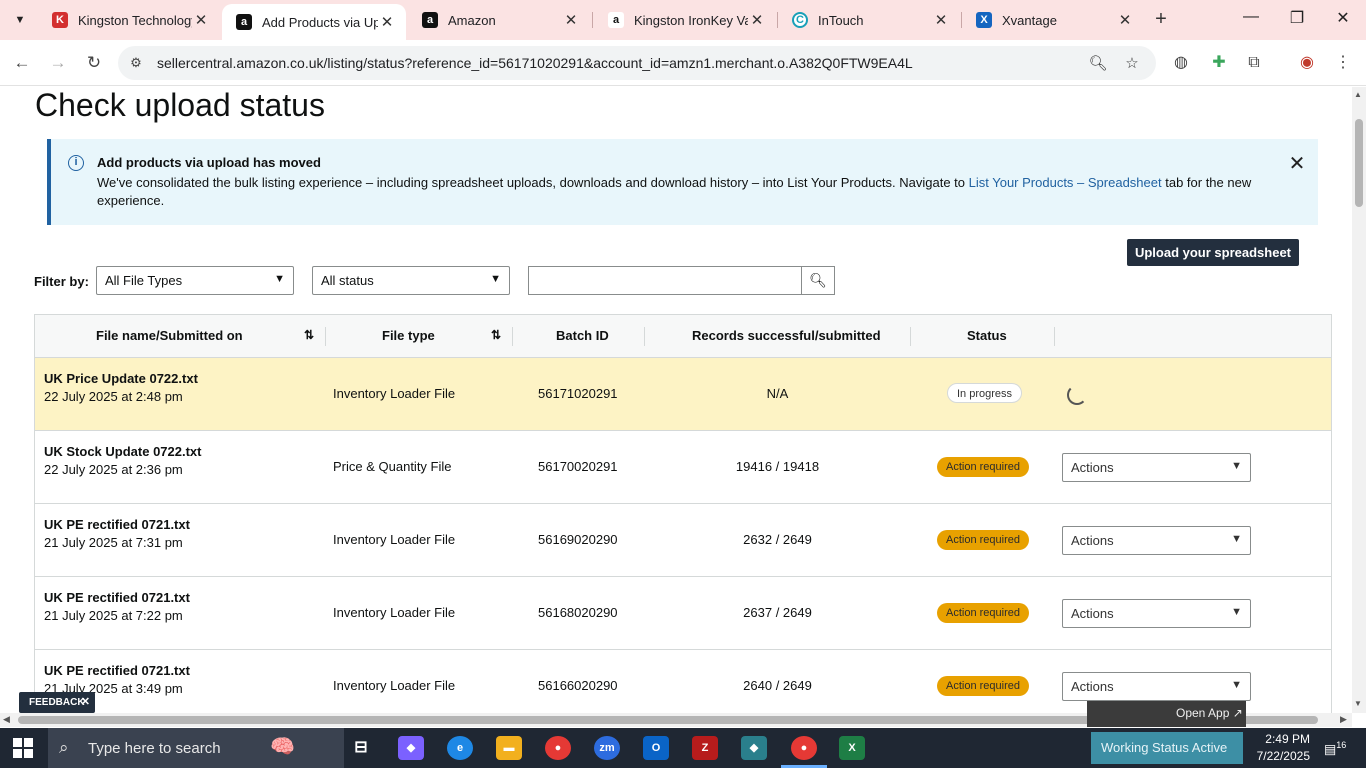 The image size is (1366, 768). Describe the element at coordinates (1254, 63) in the screenshot. I see `extensions-puzzle-icon: ⧉` at that location.